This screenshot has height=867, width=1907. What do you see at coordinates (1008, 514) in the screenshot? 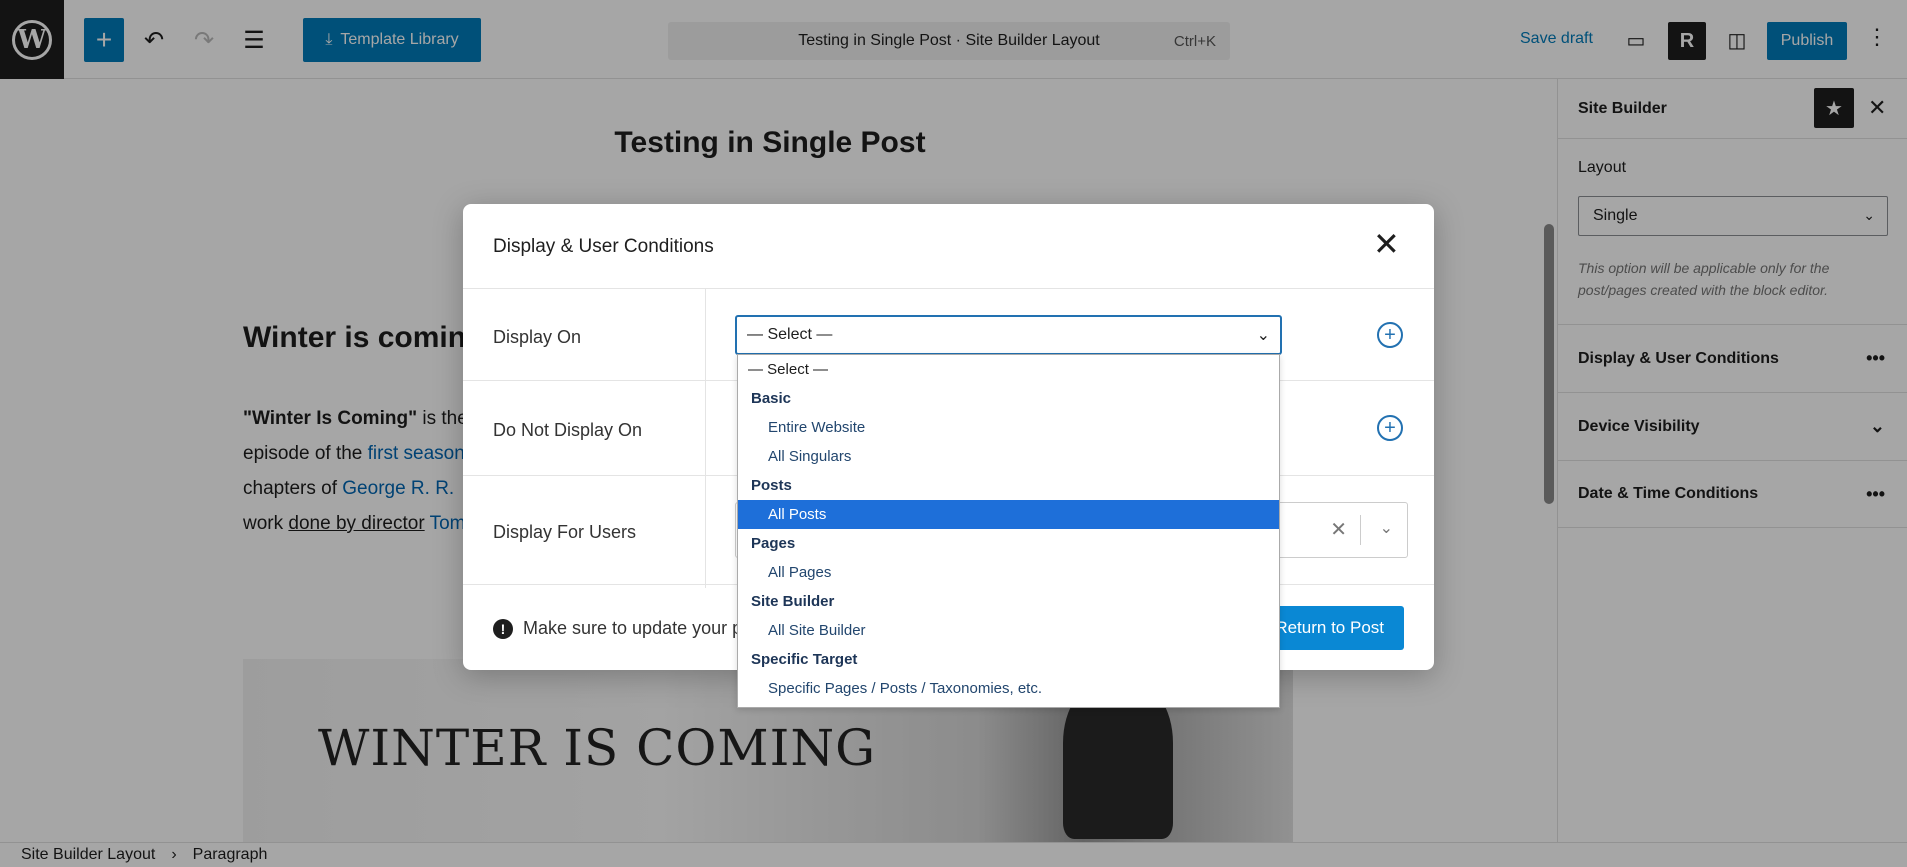
I see `dropdown-option-all-posts: All Posts` at bounding box center [1008, 514].